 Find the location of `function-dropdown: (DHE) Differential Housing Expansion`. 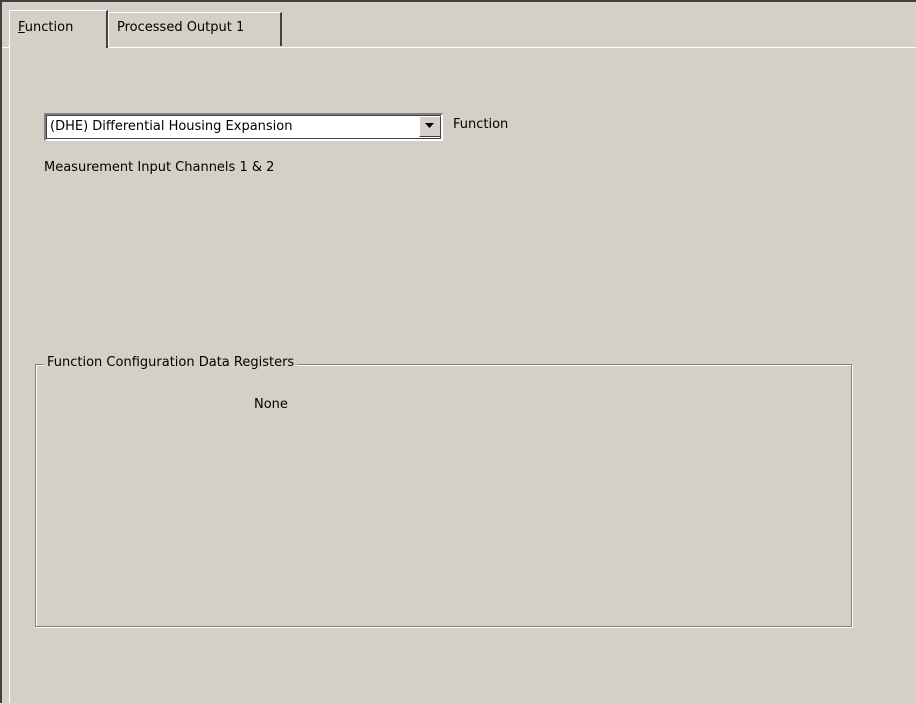

function-dropdown: (DHE) Differential Housing Expansion is located at coordinates (243, 127).